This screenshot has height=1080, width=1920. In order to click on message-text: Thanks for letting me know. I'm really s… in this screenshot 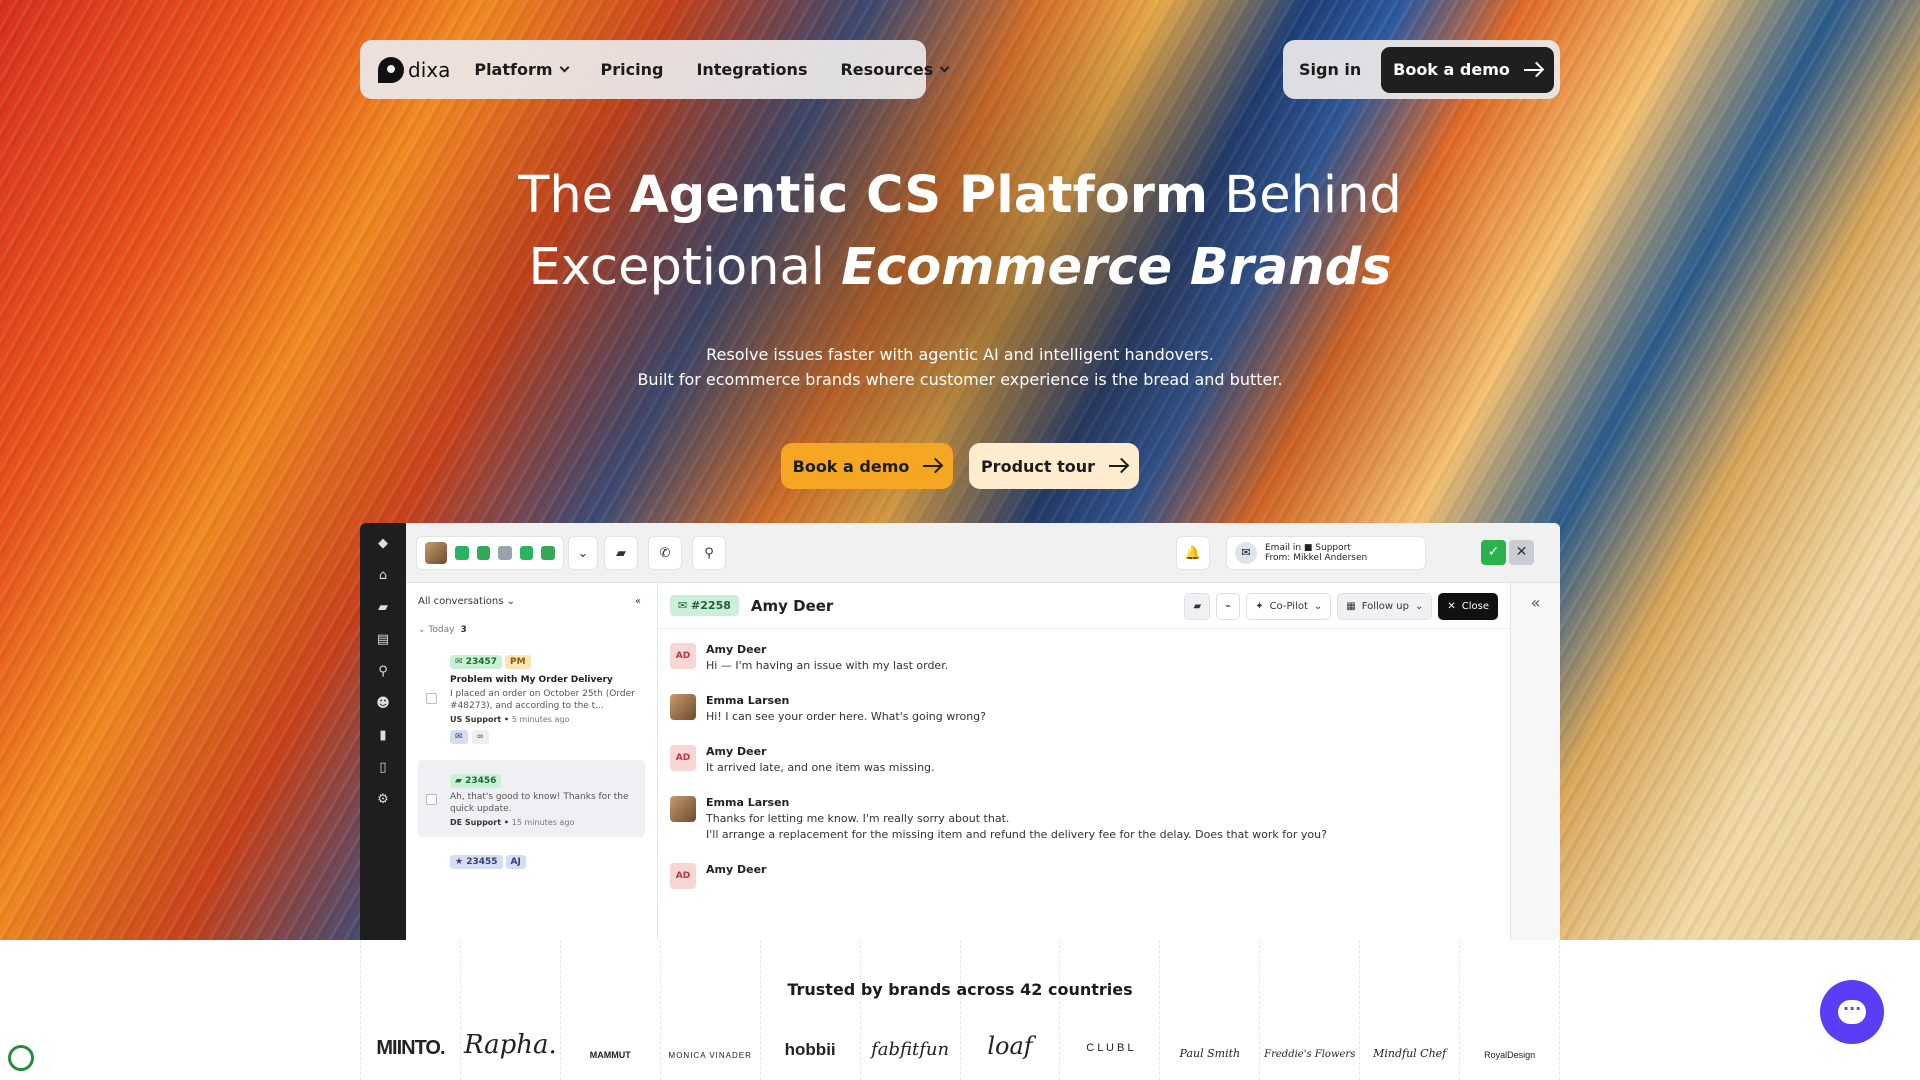, I will do `click(858, 818)`.